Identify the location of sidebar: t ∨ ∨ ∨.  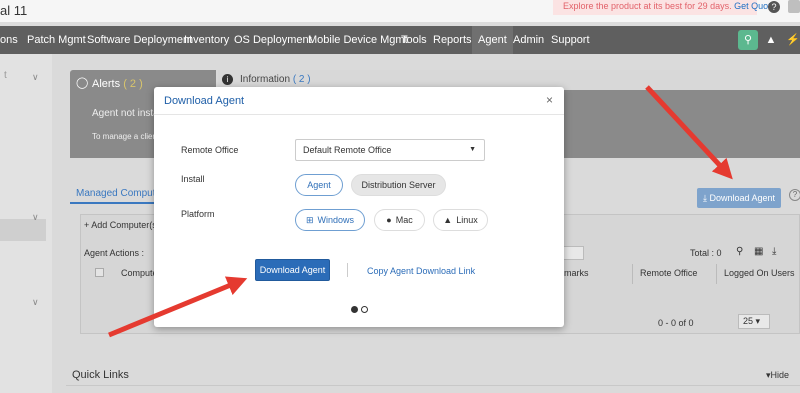
(26, 223).